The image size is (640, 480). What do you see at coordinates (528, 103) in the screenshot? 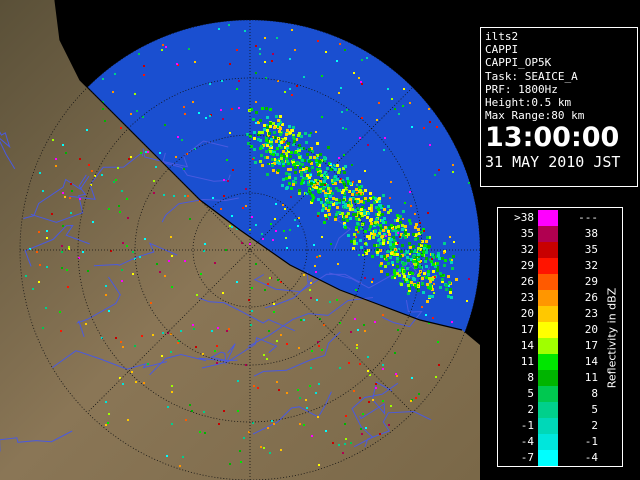
I see `height-label: Height:0.5 km` at bounding box center [528, 103].